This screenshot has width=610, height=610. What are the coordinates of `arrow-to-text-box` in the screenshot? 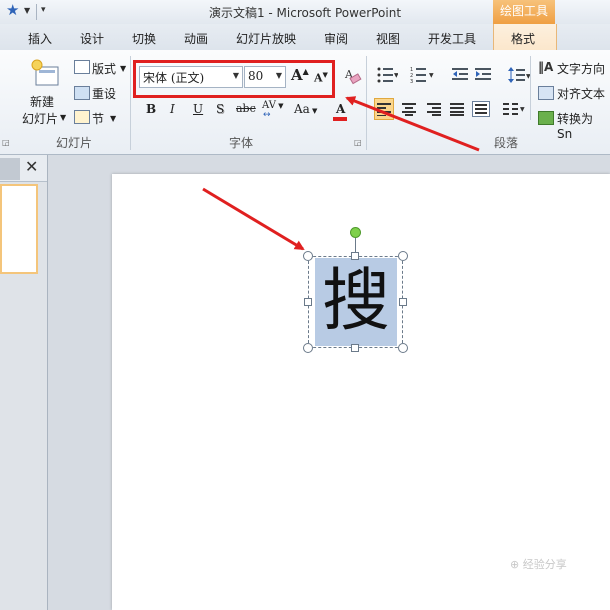 It's located at (253, 219).